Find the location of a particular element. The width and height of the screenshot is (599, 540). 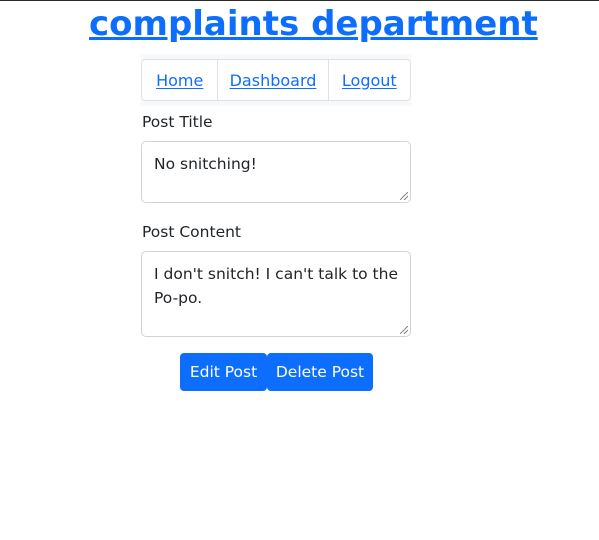

nav-group: Home Dashboard Logout is located at coordinates (276, 80).